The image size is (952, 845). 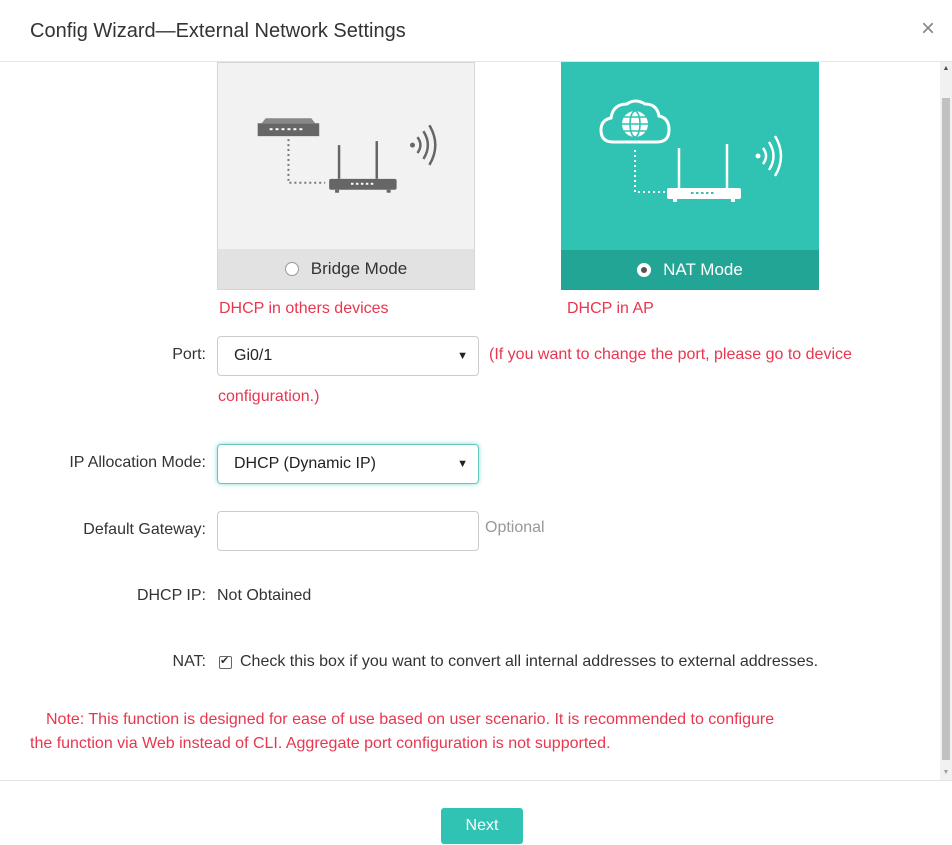 What do you see at coordinates (928, 29) in the screenshot?
I see `close-icon: ×` at bounding box center [928, 29].